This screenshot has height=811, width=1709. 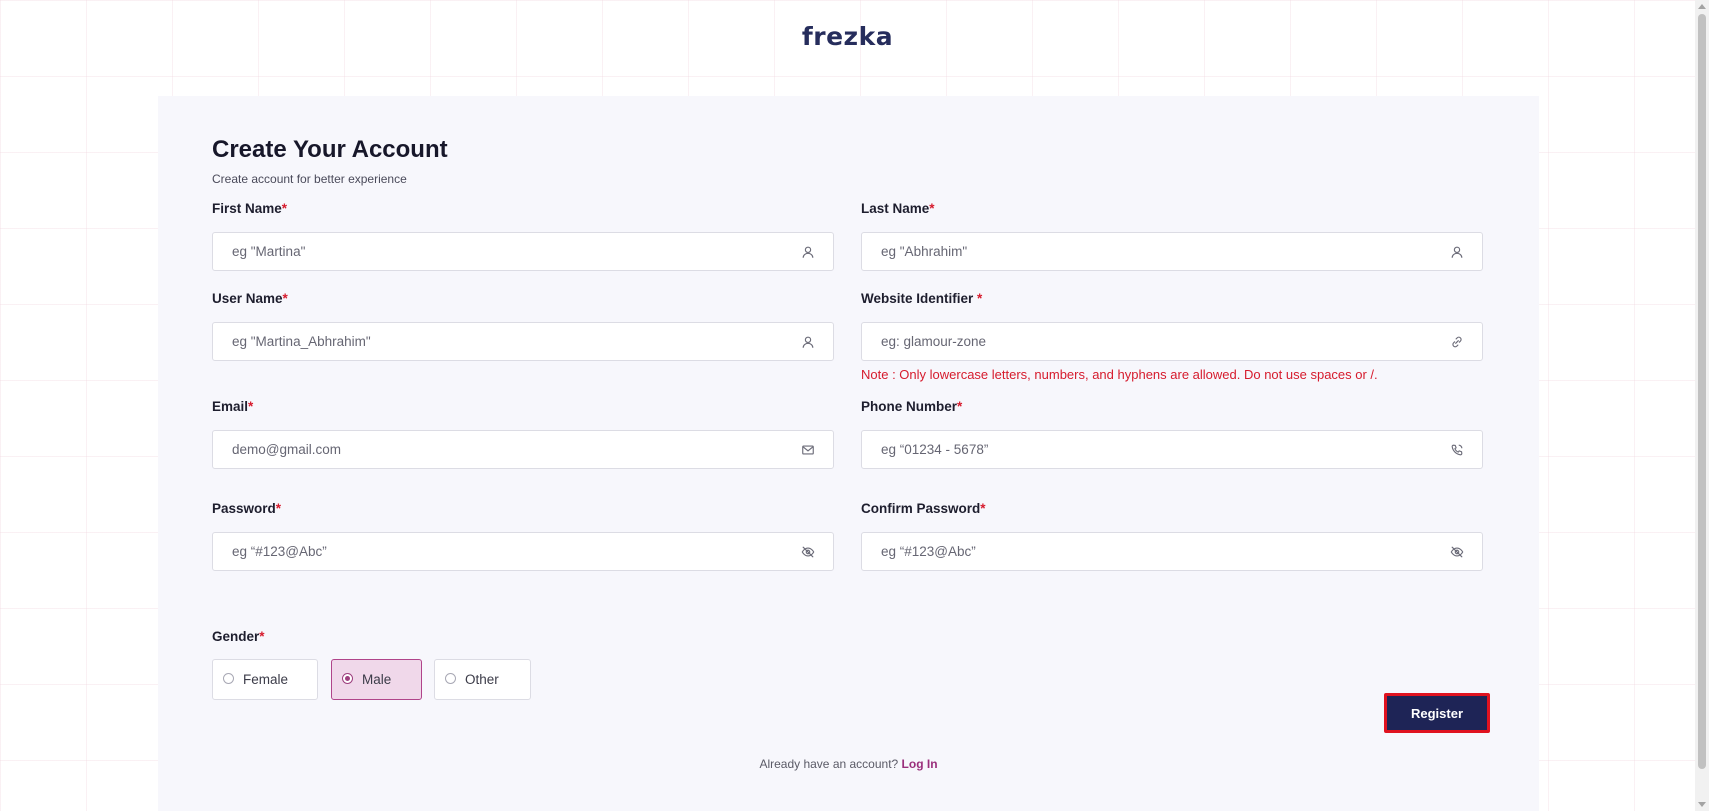 I want to click on confirm-password-input-wrapper, so click(x=1172, y=551).